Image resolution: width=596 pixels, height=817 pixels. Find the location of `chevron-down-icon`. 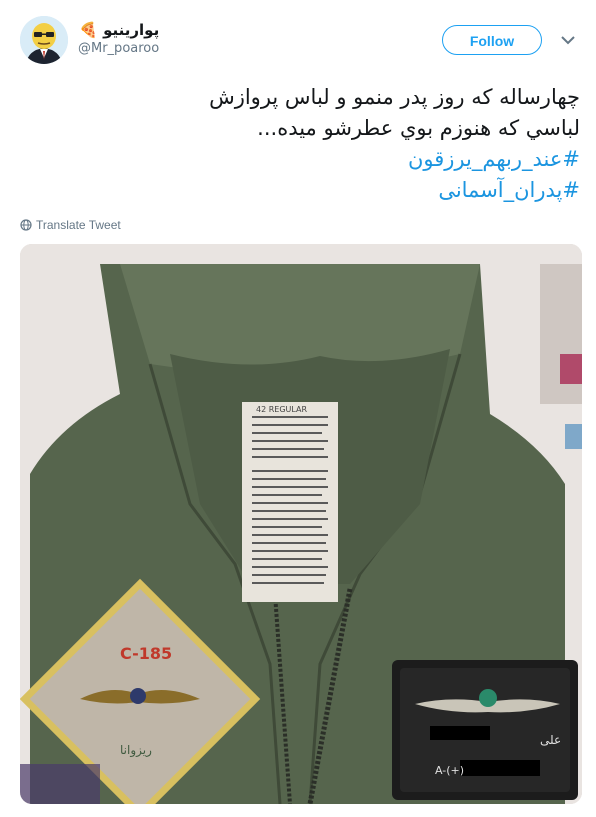

chevron-down-icon is located at coordinates (568, 40).